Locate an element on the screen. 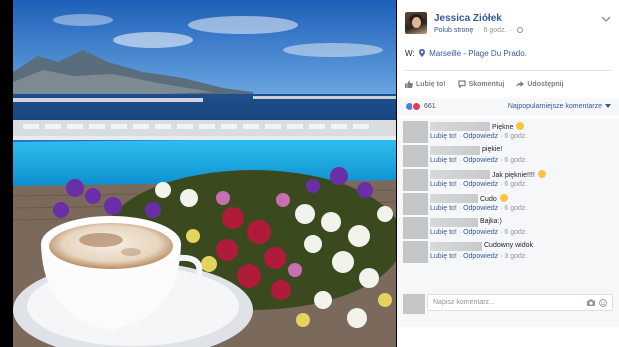  thumb-up-icon is located at coordinates (409, 84).